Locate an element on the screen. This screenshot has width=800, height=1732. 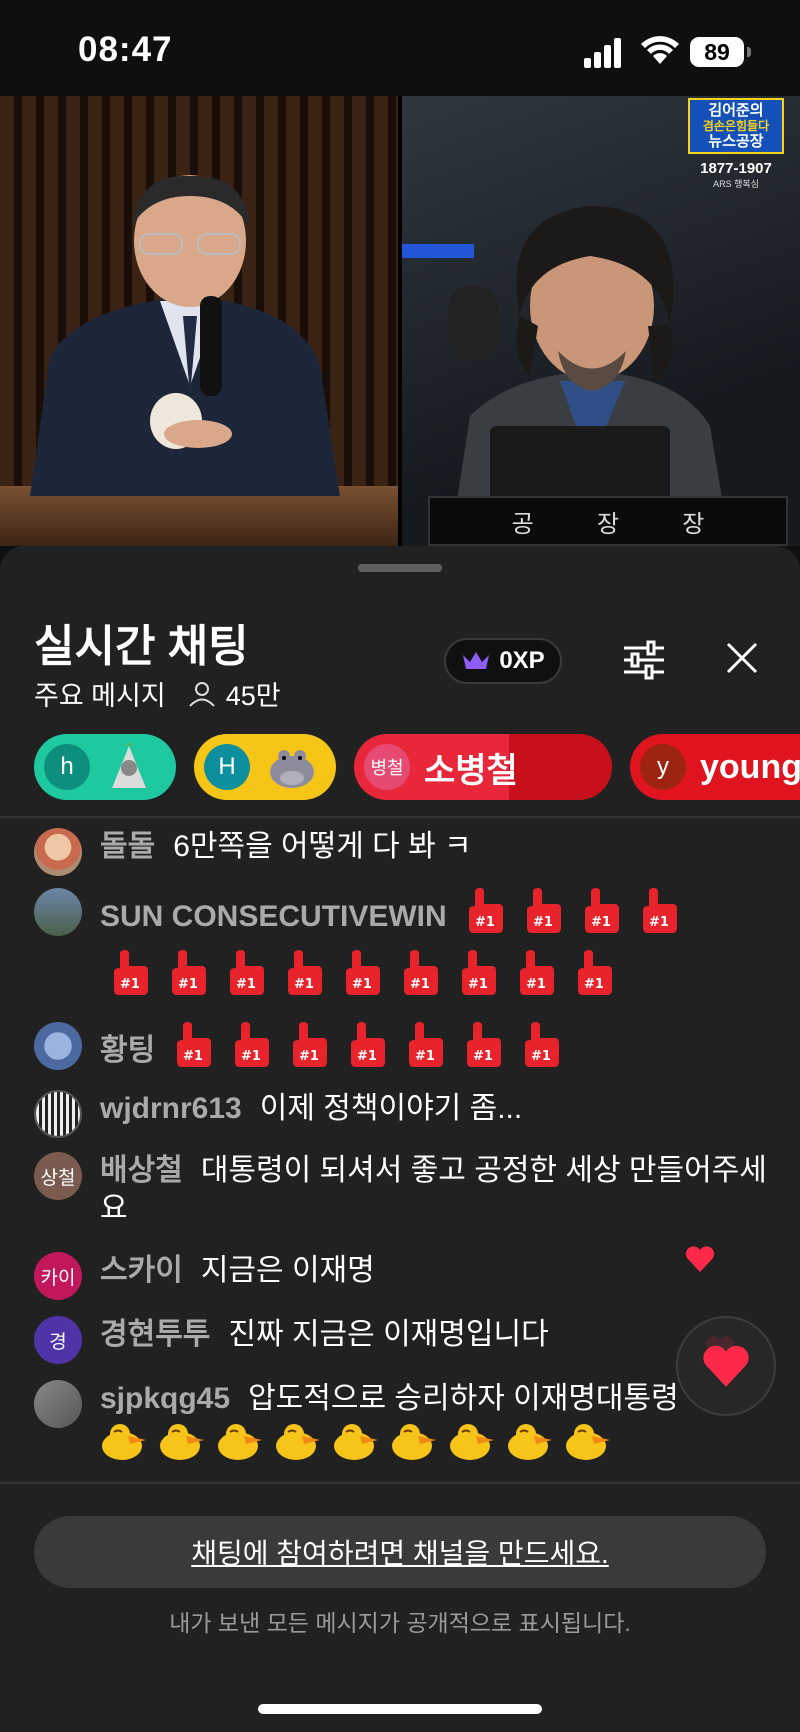
xp-button: 0XP is located at coordinates (503, 661).